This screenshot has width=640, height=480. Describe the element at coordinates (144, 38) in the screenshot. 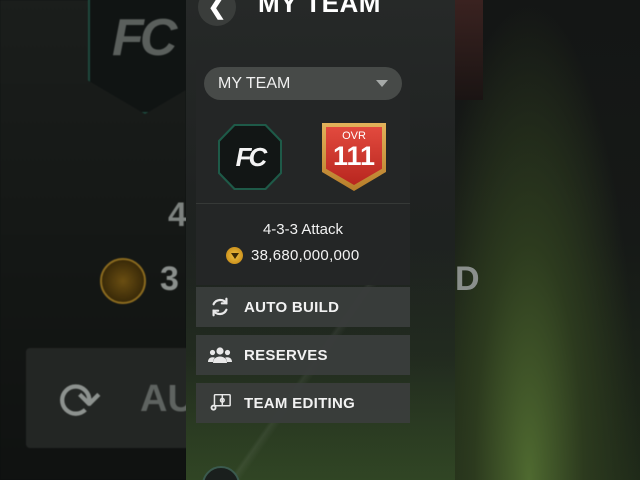

I see `background-logo-ghost: FC` at that location.